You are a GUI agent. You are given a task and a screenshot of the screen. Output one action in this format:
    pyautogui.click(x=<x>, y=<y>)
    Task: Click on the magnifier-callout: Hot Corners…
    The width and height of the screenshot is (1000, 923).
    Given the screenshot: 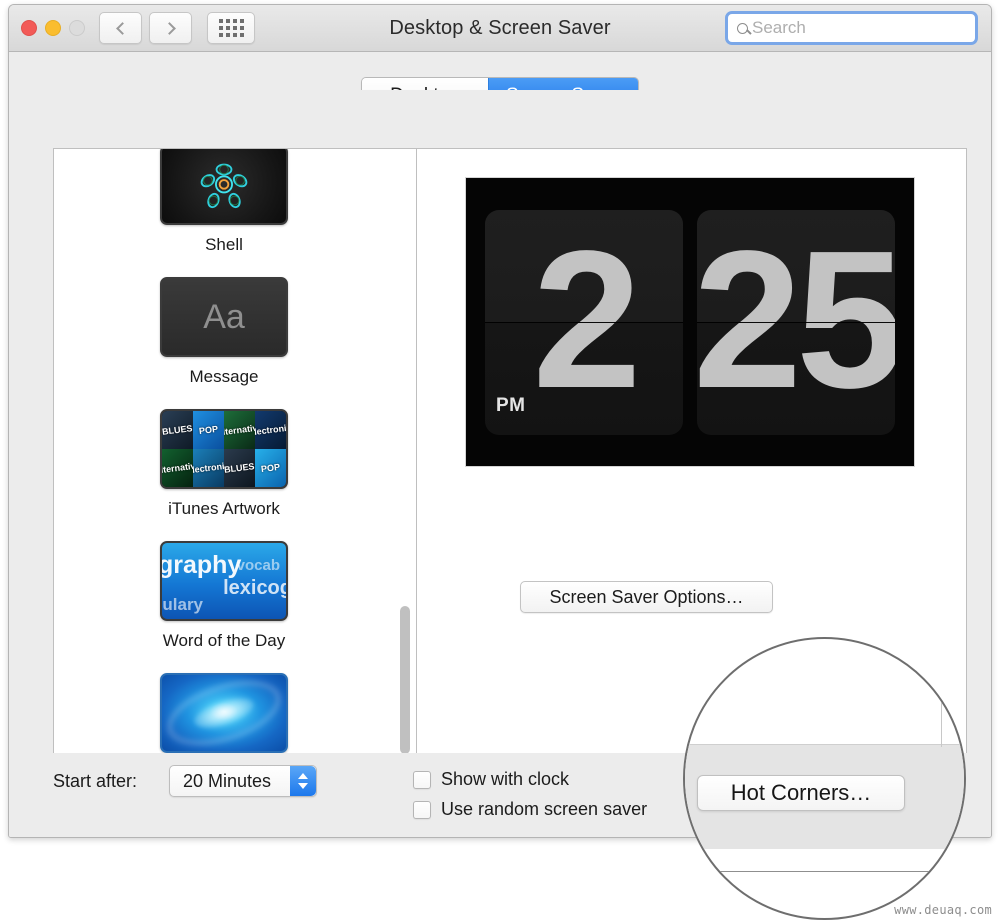 What is the action you would take?
    pyautogui.click(x=824, y=778)
    